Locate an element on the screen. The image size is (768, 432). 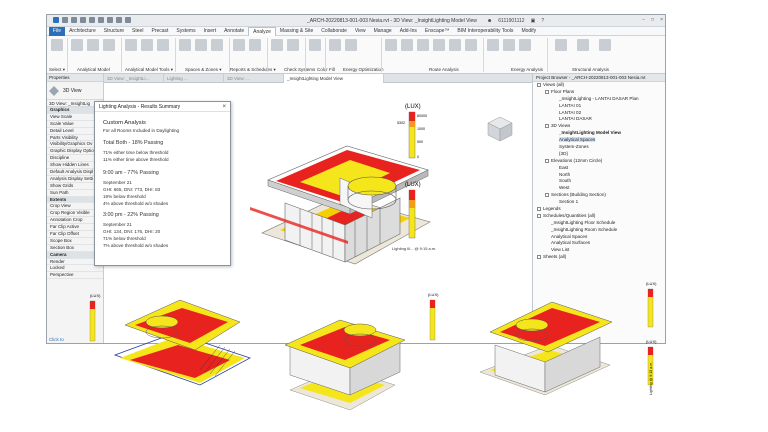
legend-unit-bl: (LUX) is located at coordinates (95, 295).